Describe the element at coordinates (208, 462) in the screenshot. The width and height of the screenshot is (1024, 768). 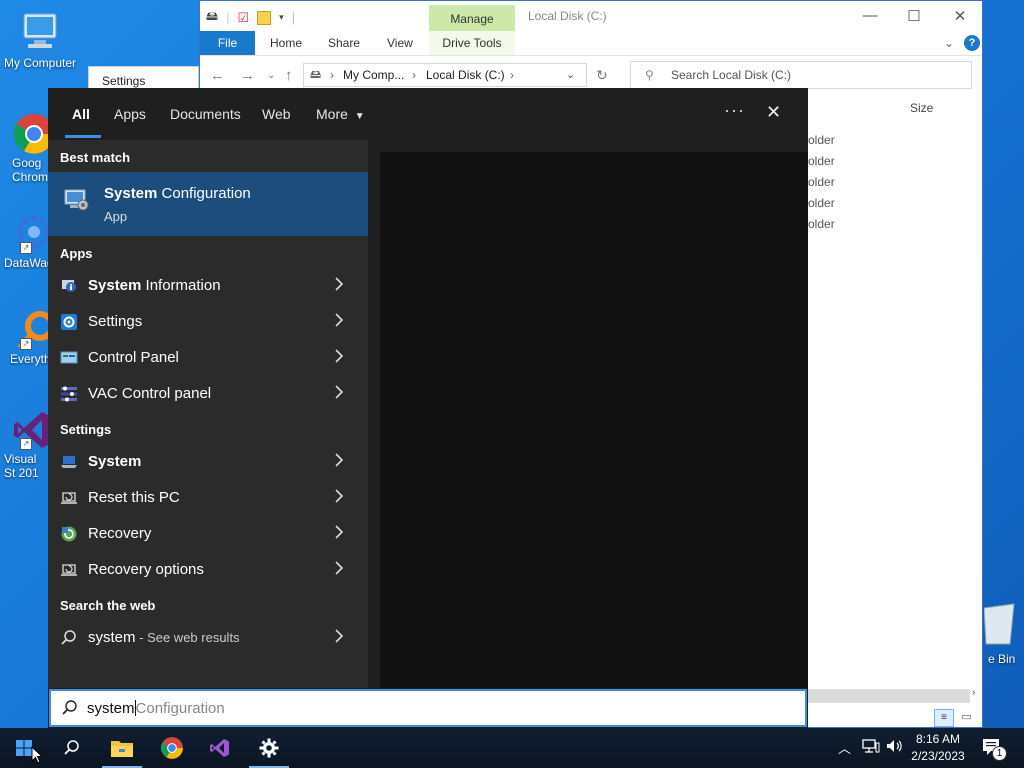
I see `result-system: System` at that location.